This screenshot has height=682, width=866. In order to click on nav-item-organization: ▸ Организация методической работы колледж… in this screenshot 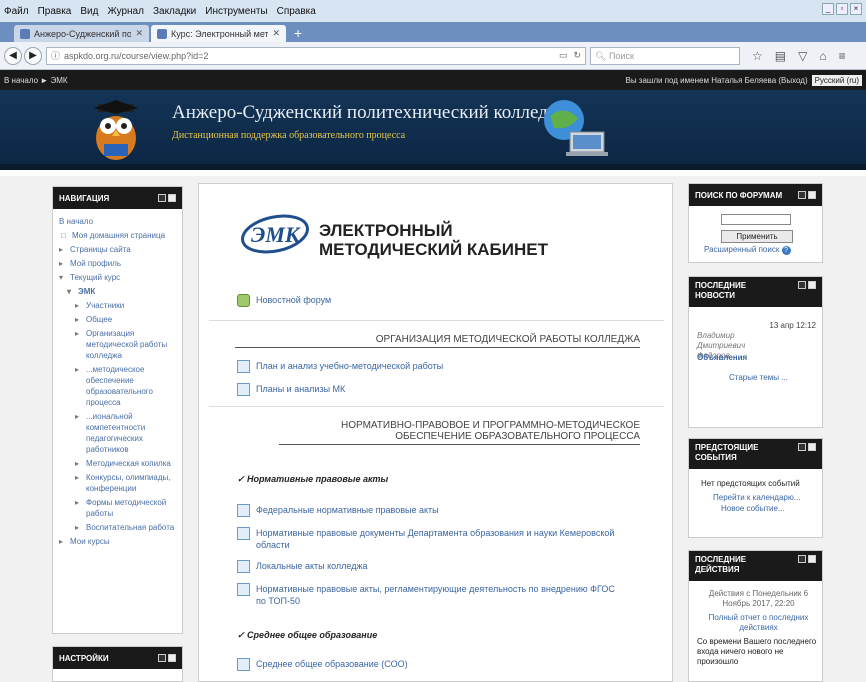, I will do `click(117, 344)`.